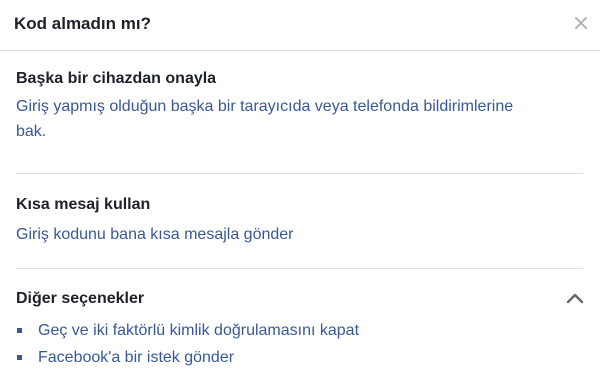 This screenshot has width=600, height=388. I want to click on chevron-up-icon, so click(575, 297).